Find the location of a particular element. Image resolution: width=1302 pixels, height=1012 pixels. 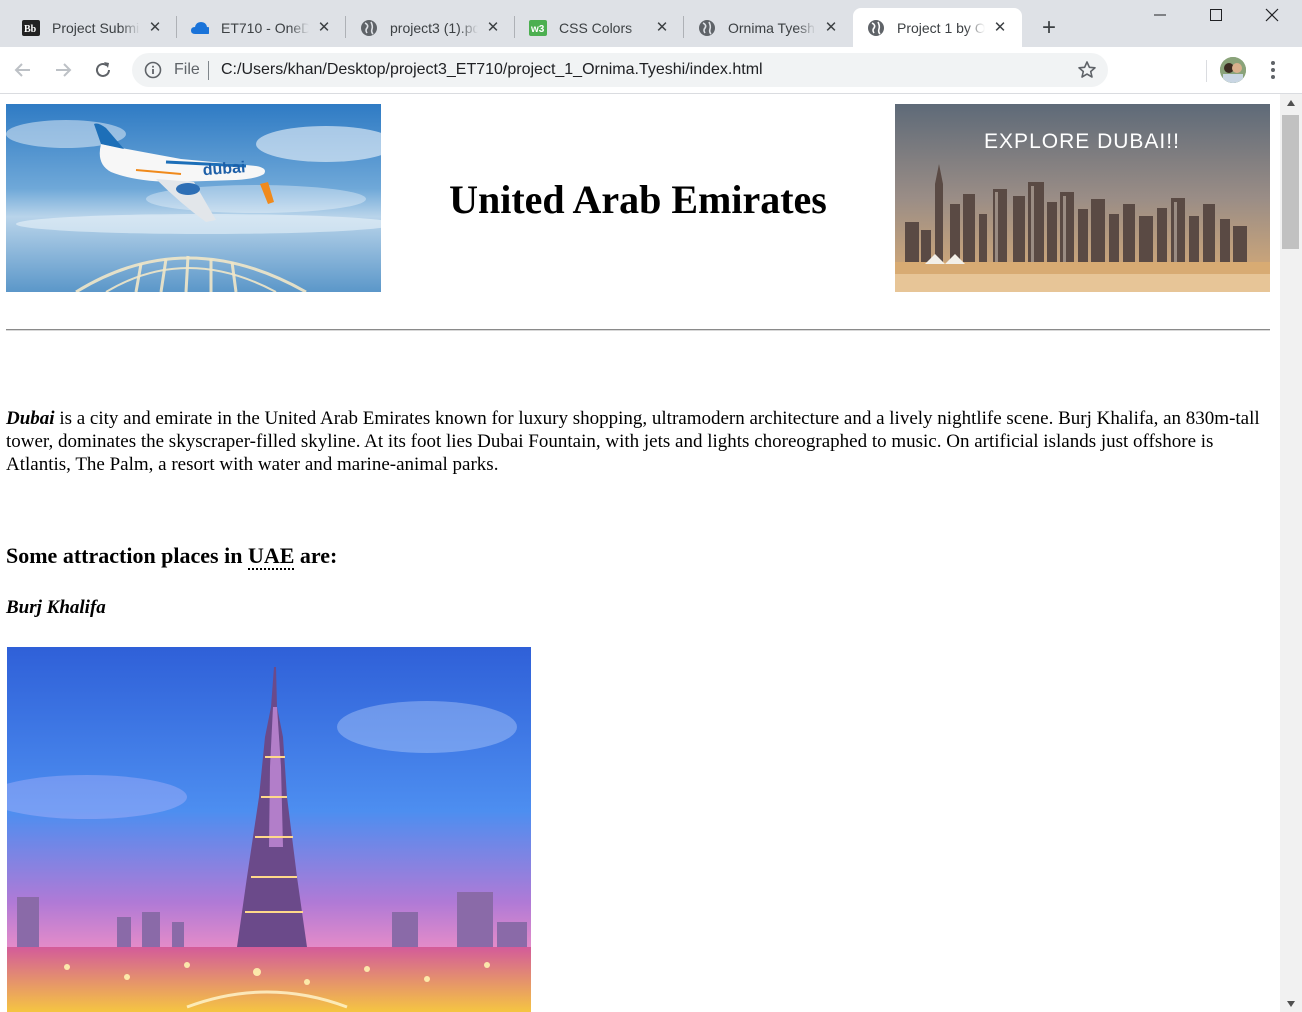

menu-button is located at coordinates (1273, 70).